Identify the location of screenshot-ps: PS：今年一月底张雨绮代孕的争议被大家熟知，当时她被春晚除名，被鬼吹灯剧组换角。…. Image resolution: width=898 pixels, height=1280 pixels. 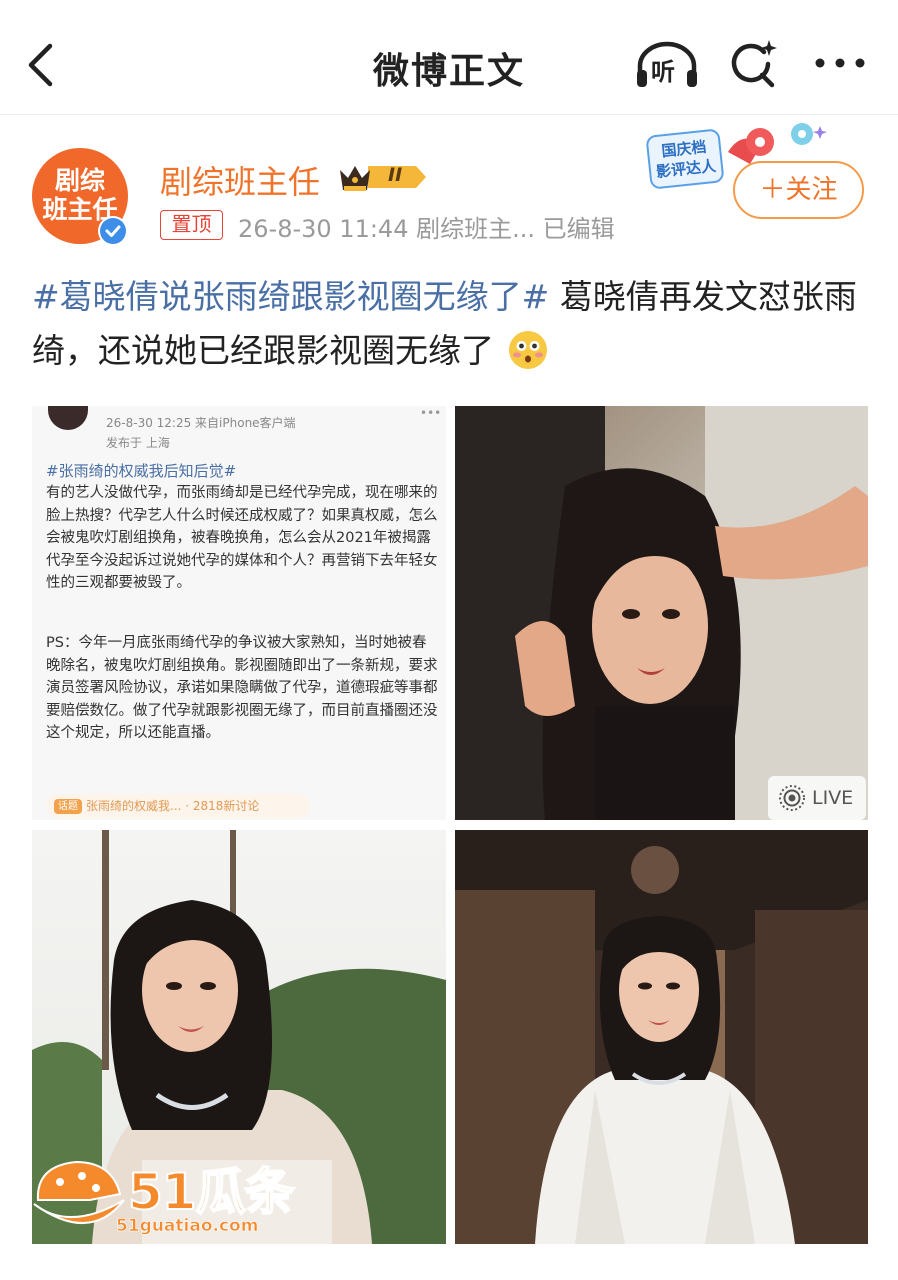
(242, 688).